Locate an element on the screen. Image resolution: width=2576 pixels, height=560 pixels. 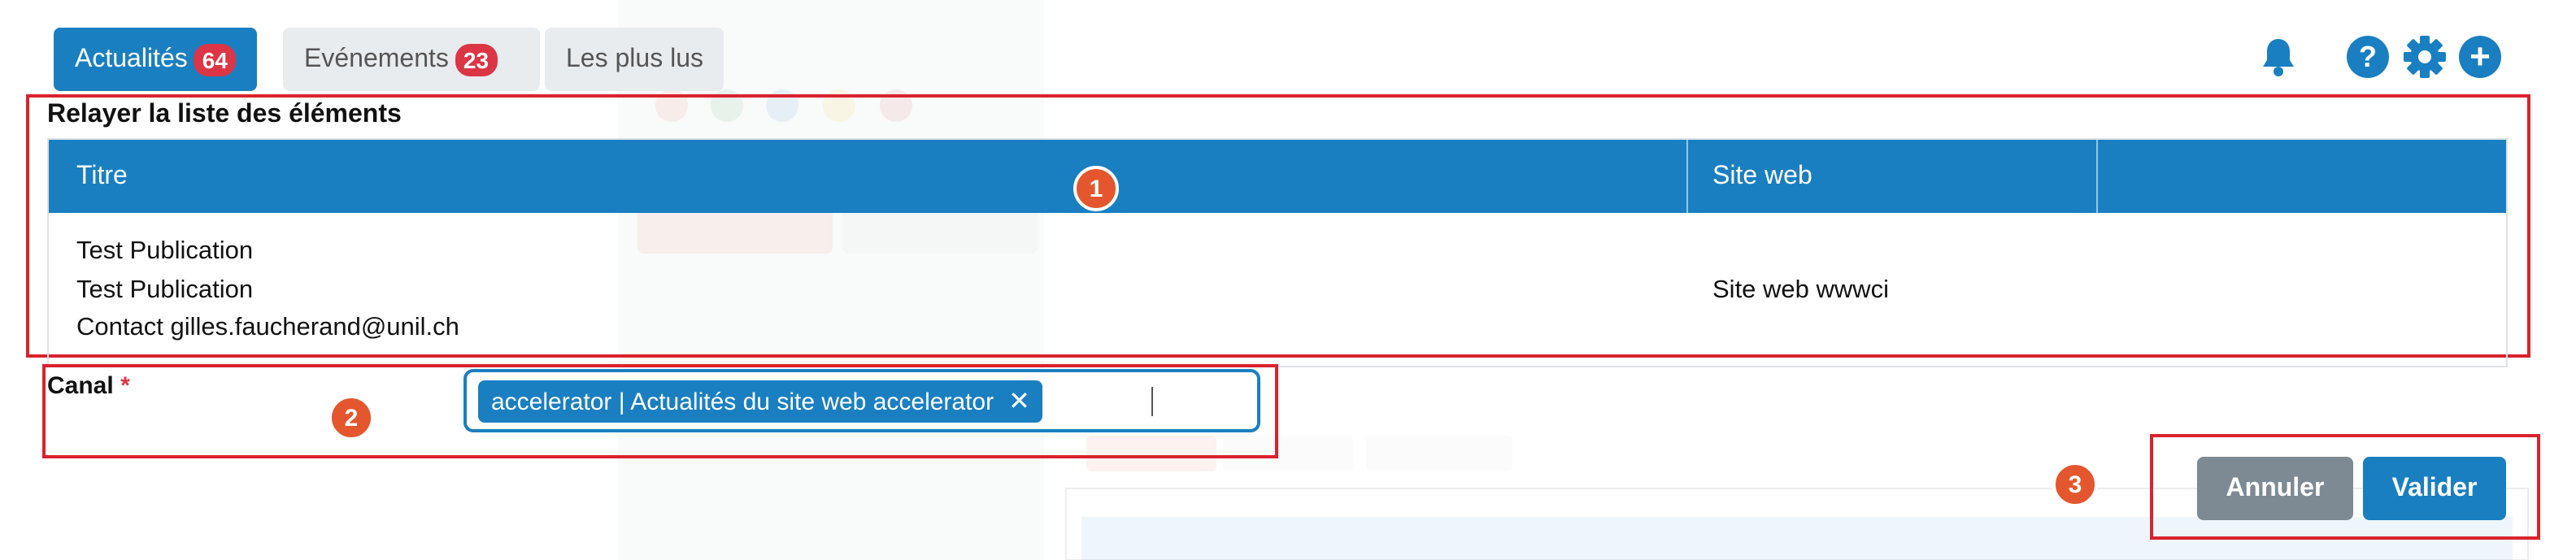
required-marker: * is located at coordinates (125, 386).